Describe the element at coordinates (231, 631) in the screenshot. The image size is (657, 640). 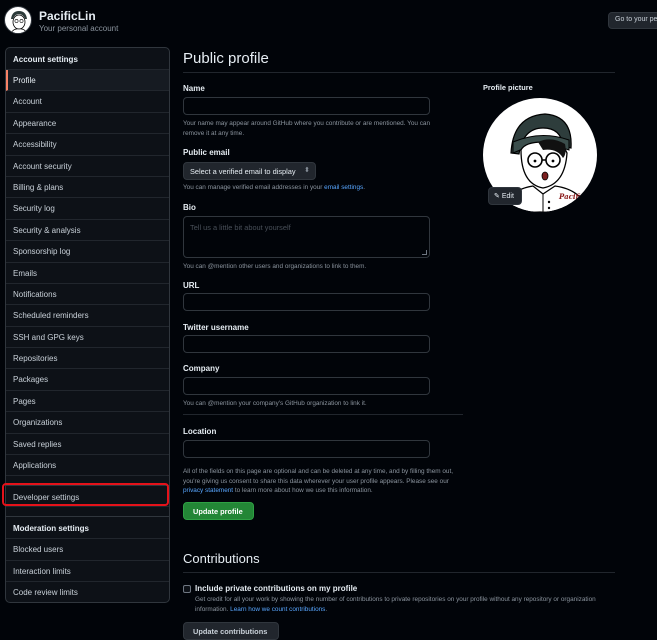
I see `update-contributions-button: Update contributions` at that location.